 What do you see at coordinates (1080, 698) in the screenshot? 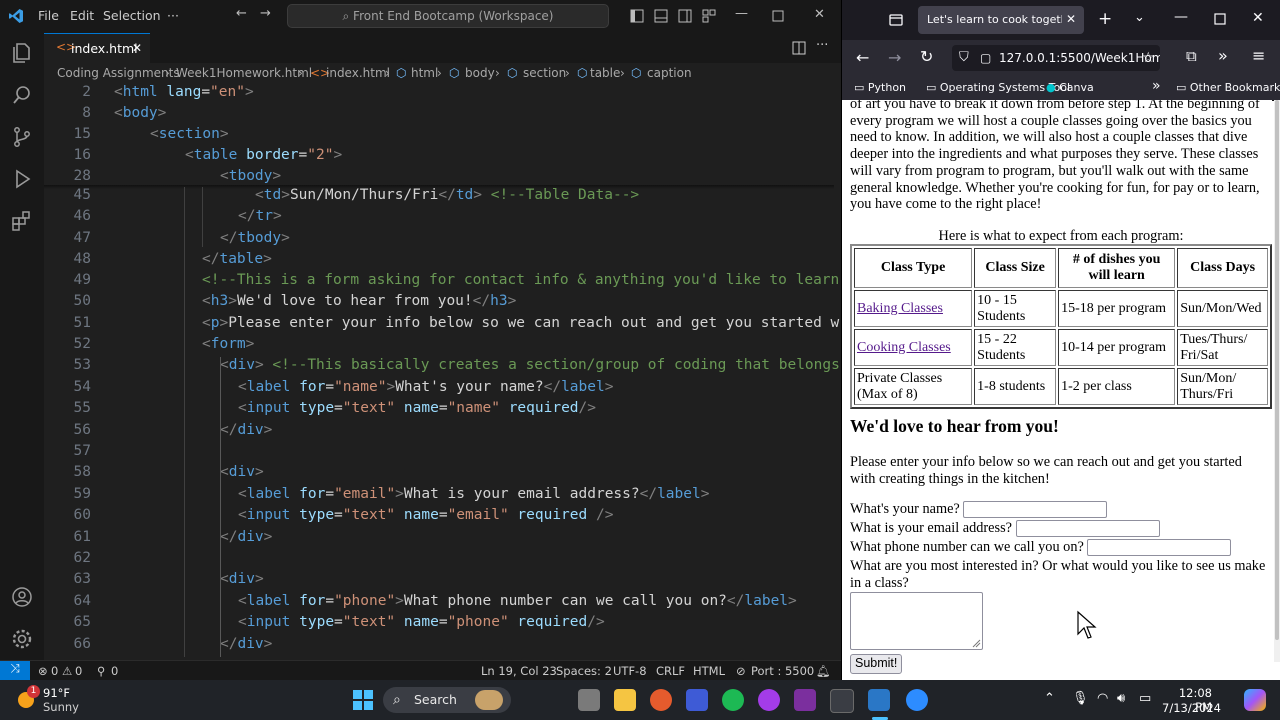
I see `microphone-icon: 🎙︎` at bounding box center [1080, 698].